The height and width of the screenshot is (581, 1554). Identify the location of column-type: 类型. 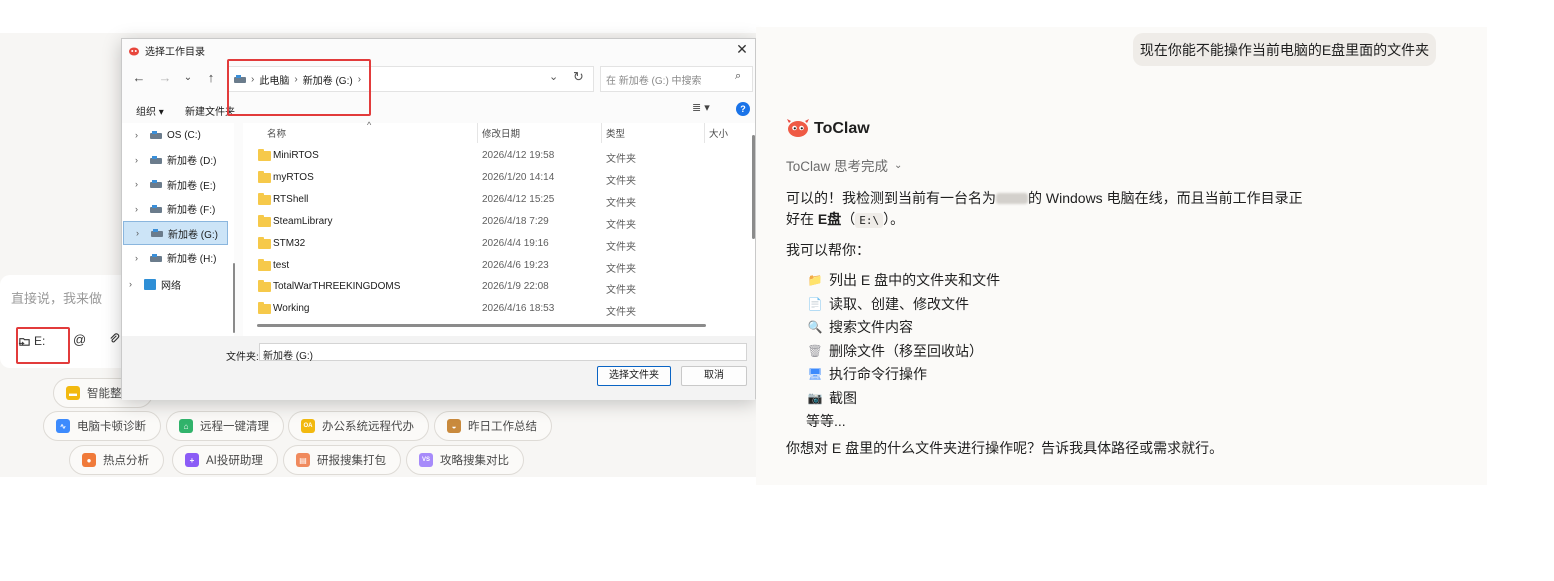
(615, 133).